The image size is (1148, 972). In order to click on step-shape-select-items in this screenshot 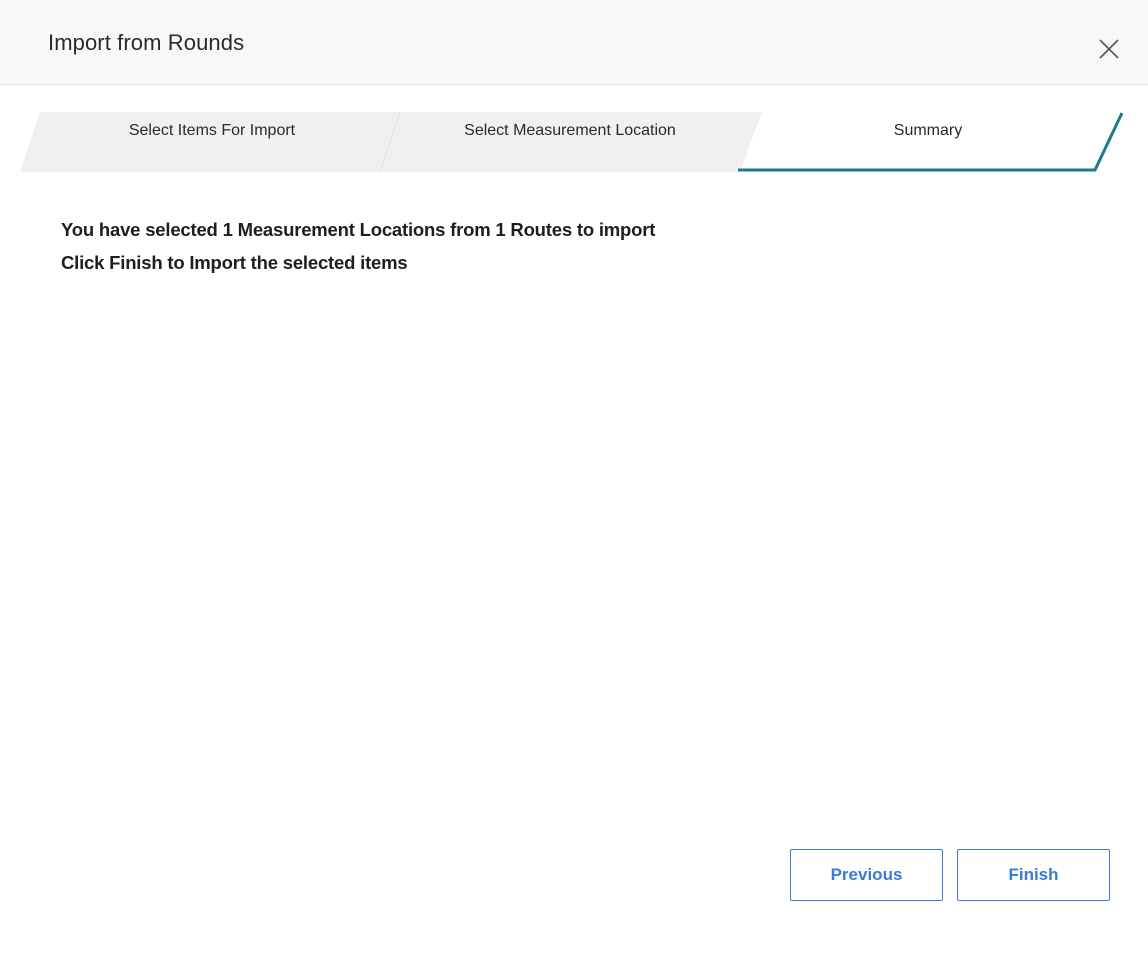, I will do `click(210, 142)`.